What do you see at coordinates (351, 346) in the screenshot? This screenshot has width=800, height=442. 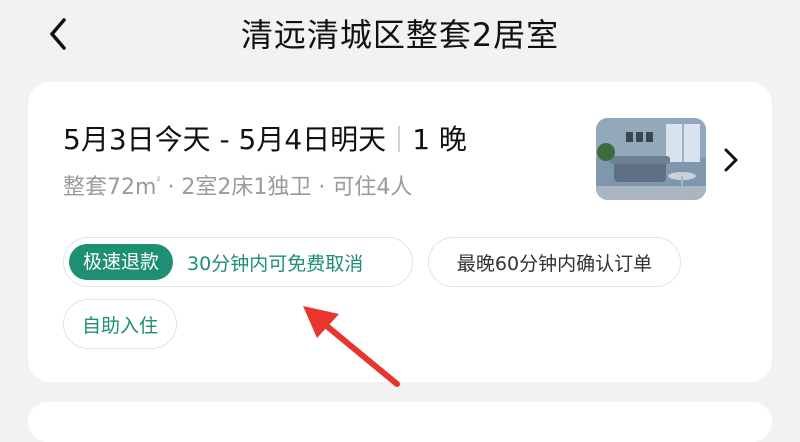 I see `red-arrow-icon` at bounding box center [351, 346].